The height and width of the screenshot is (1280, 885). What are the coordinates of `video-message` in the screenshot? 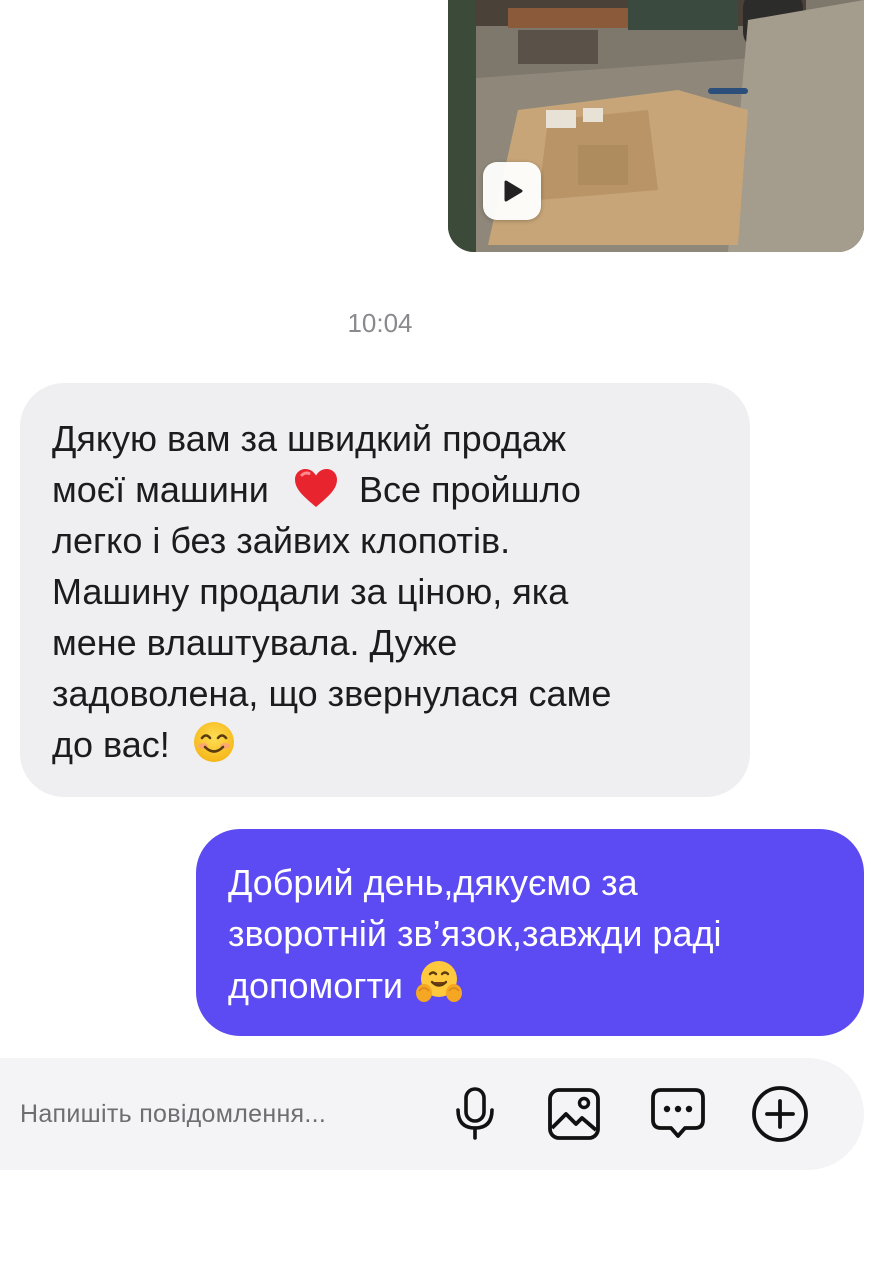 It's located at (656, 126).